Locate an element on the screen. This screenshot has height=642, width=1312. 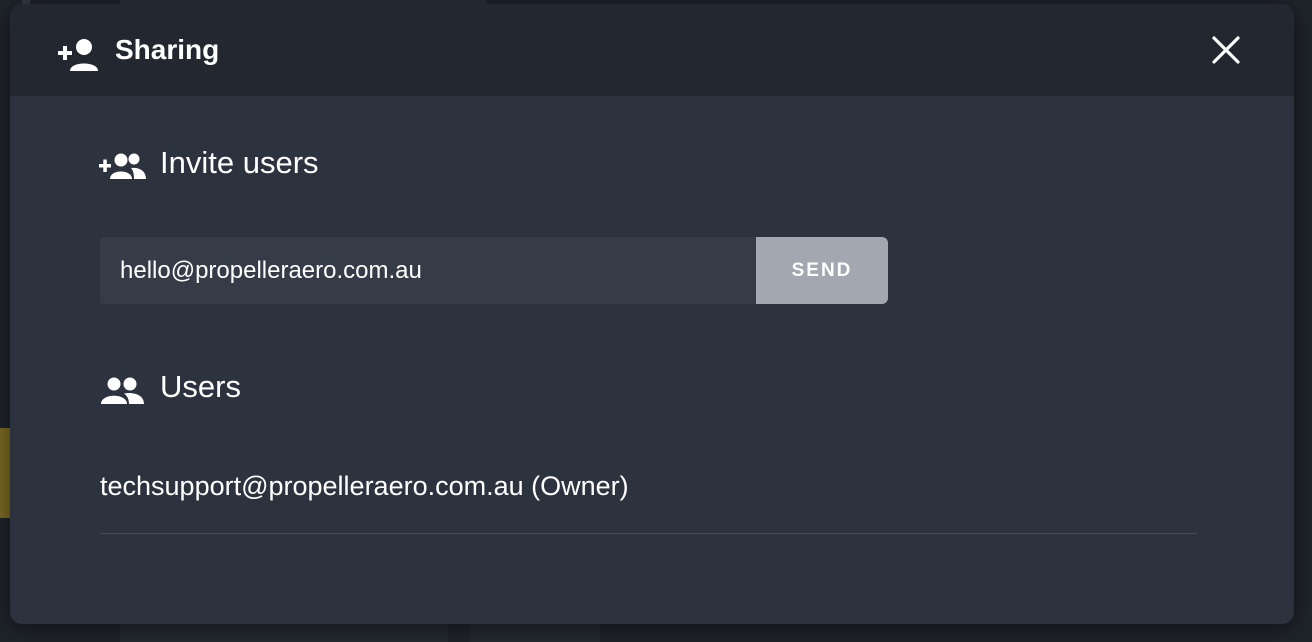
send-button: SEND is located at coordinates (822, 270).